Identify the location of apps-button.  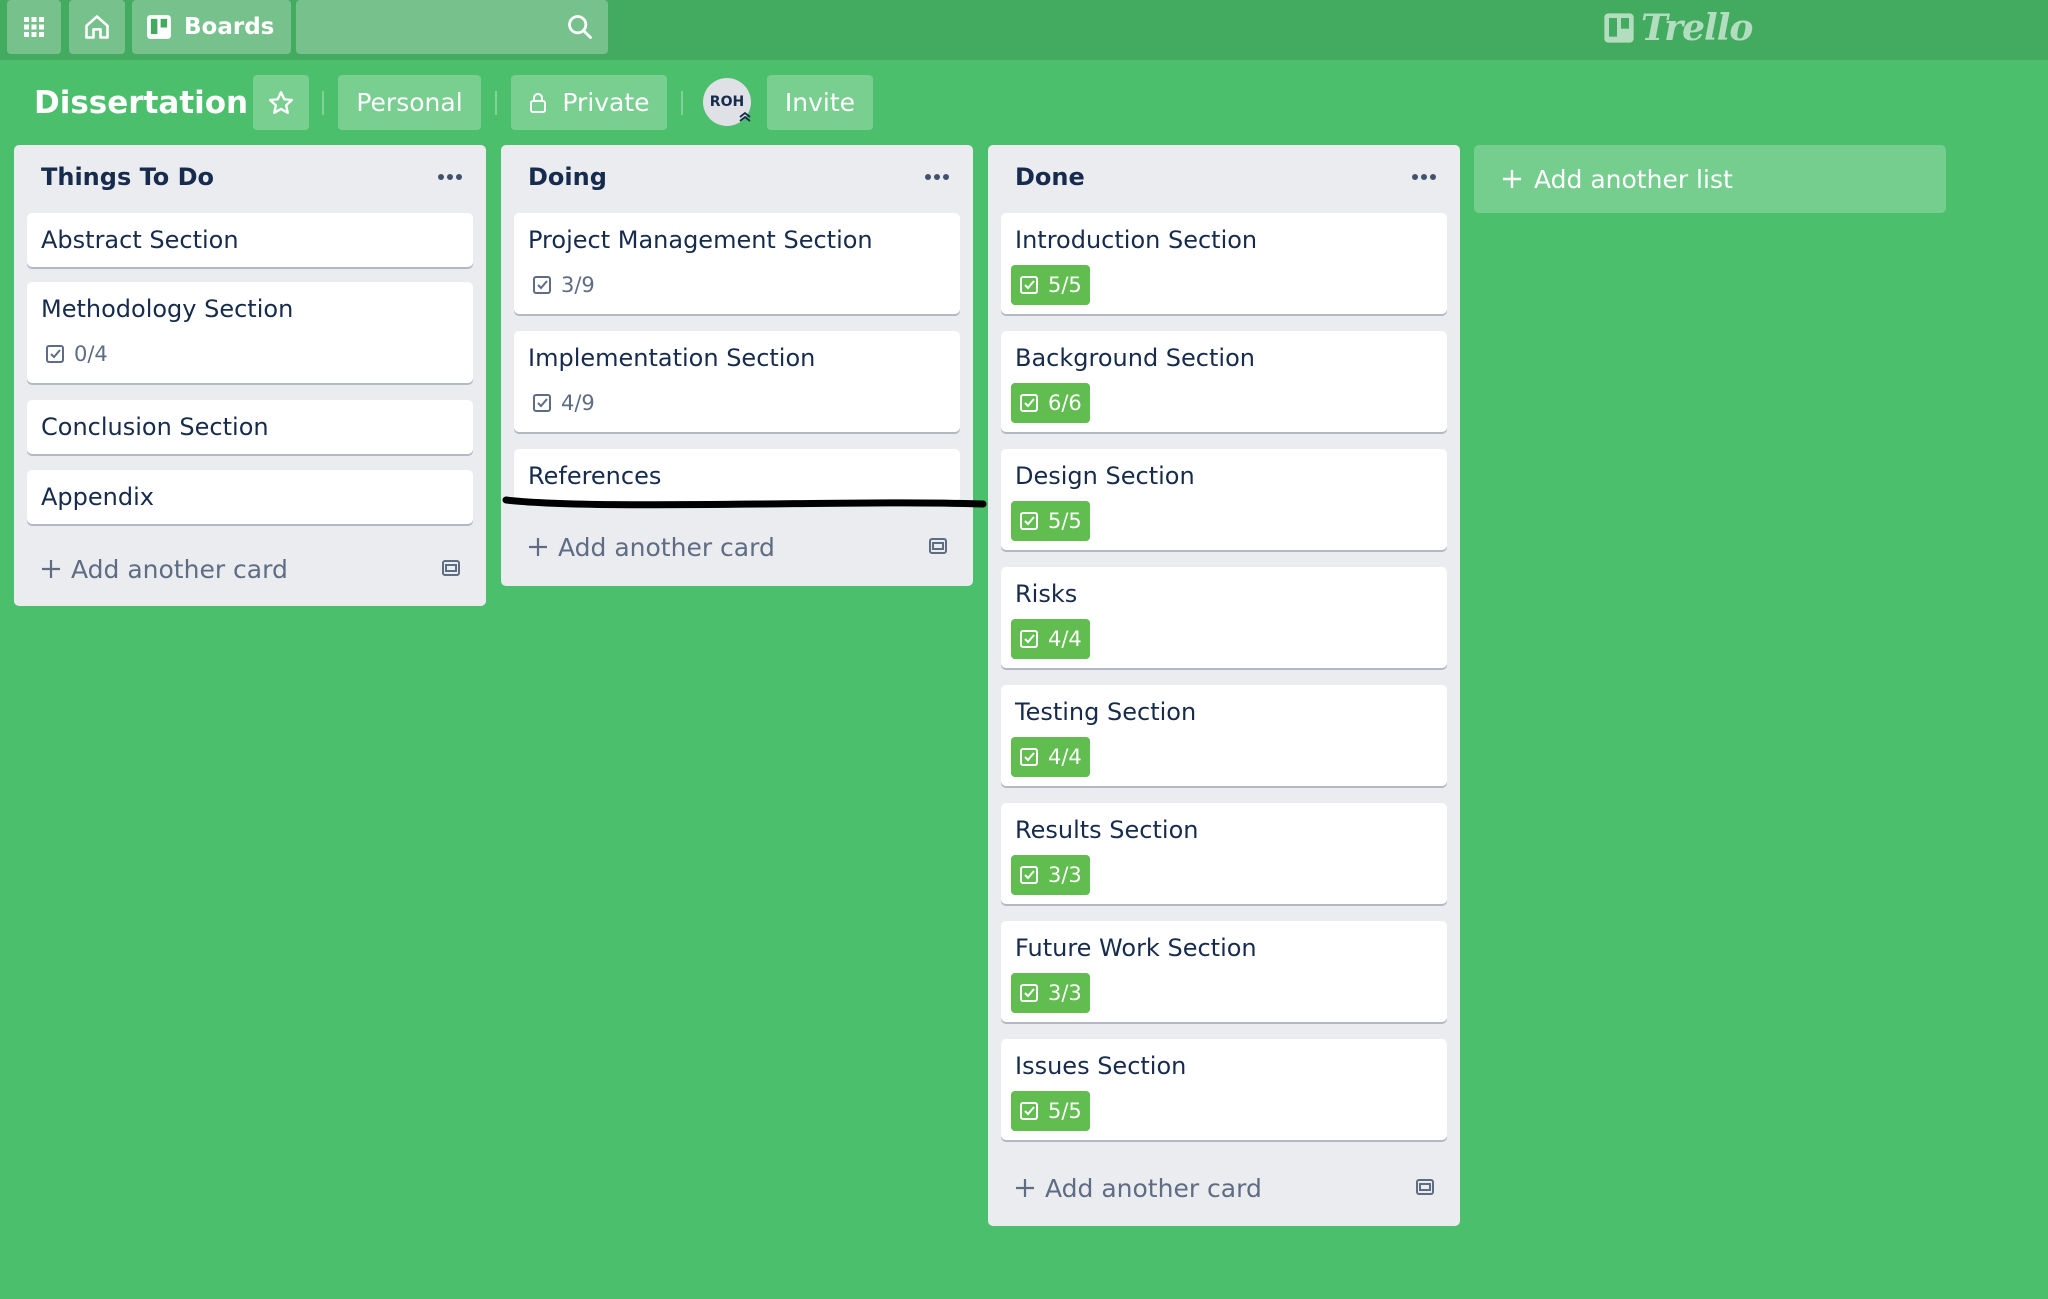
(34, 27).